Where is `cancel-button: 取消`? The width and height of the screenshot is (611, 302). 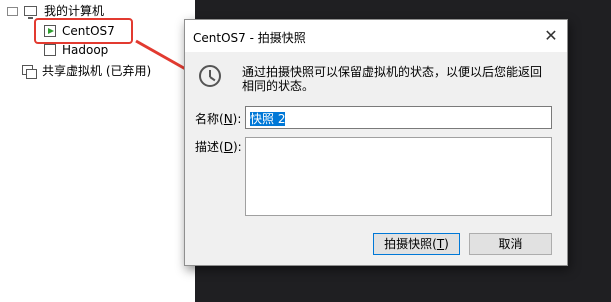 cancel-button: 取消 is located at coordinates (510, 244).